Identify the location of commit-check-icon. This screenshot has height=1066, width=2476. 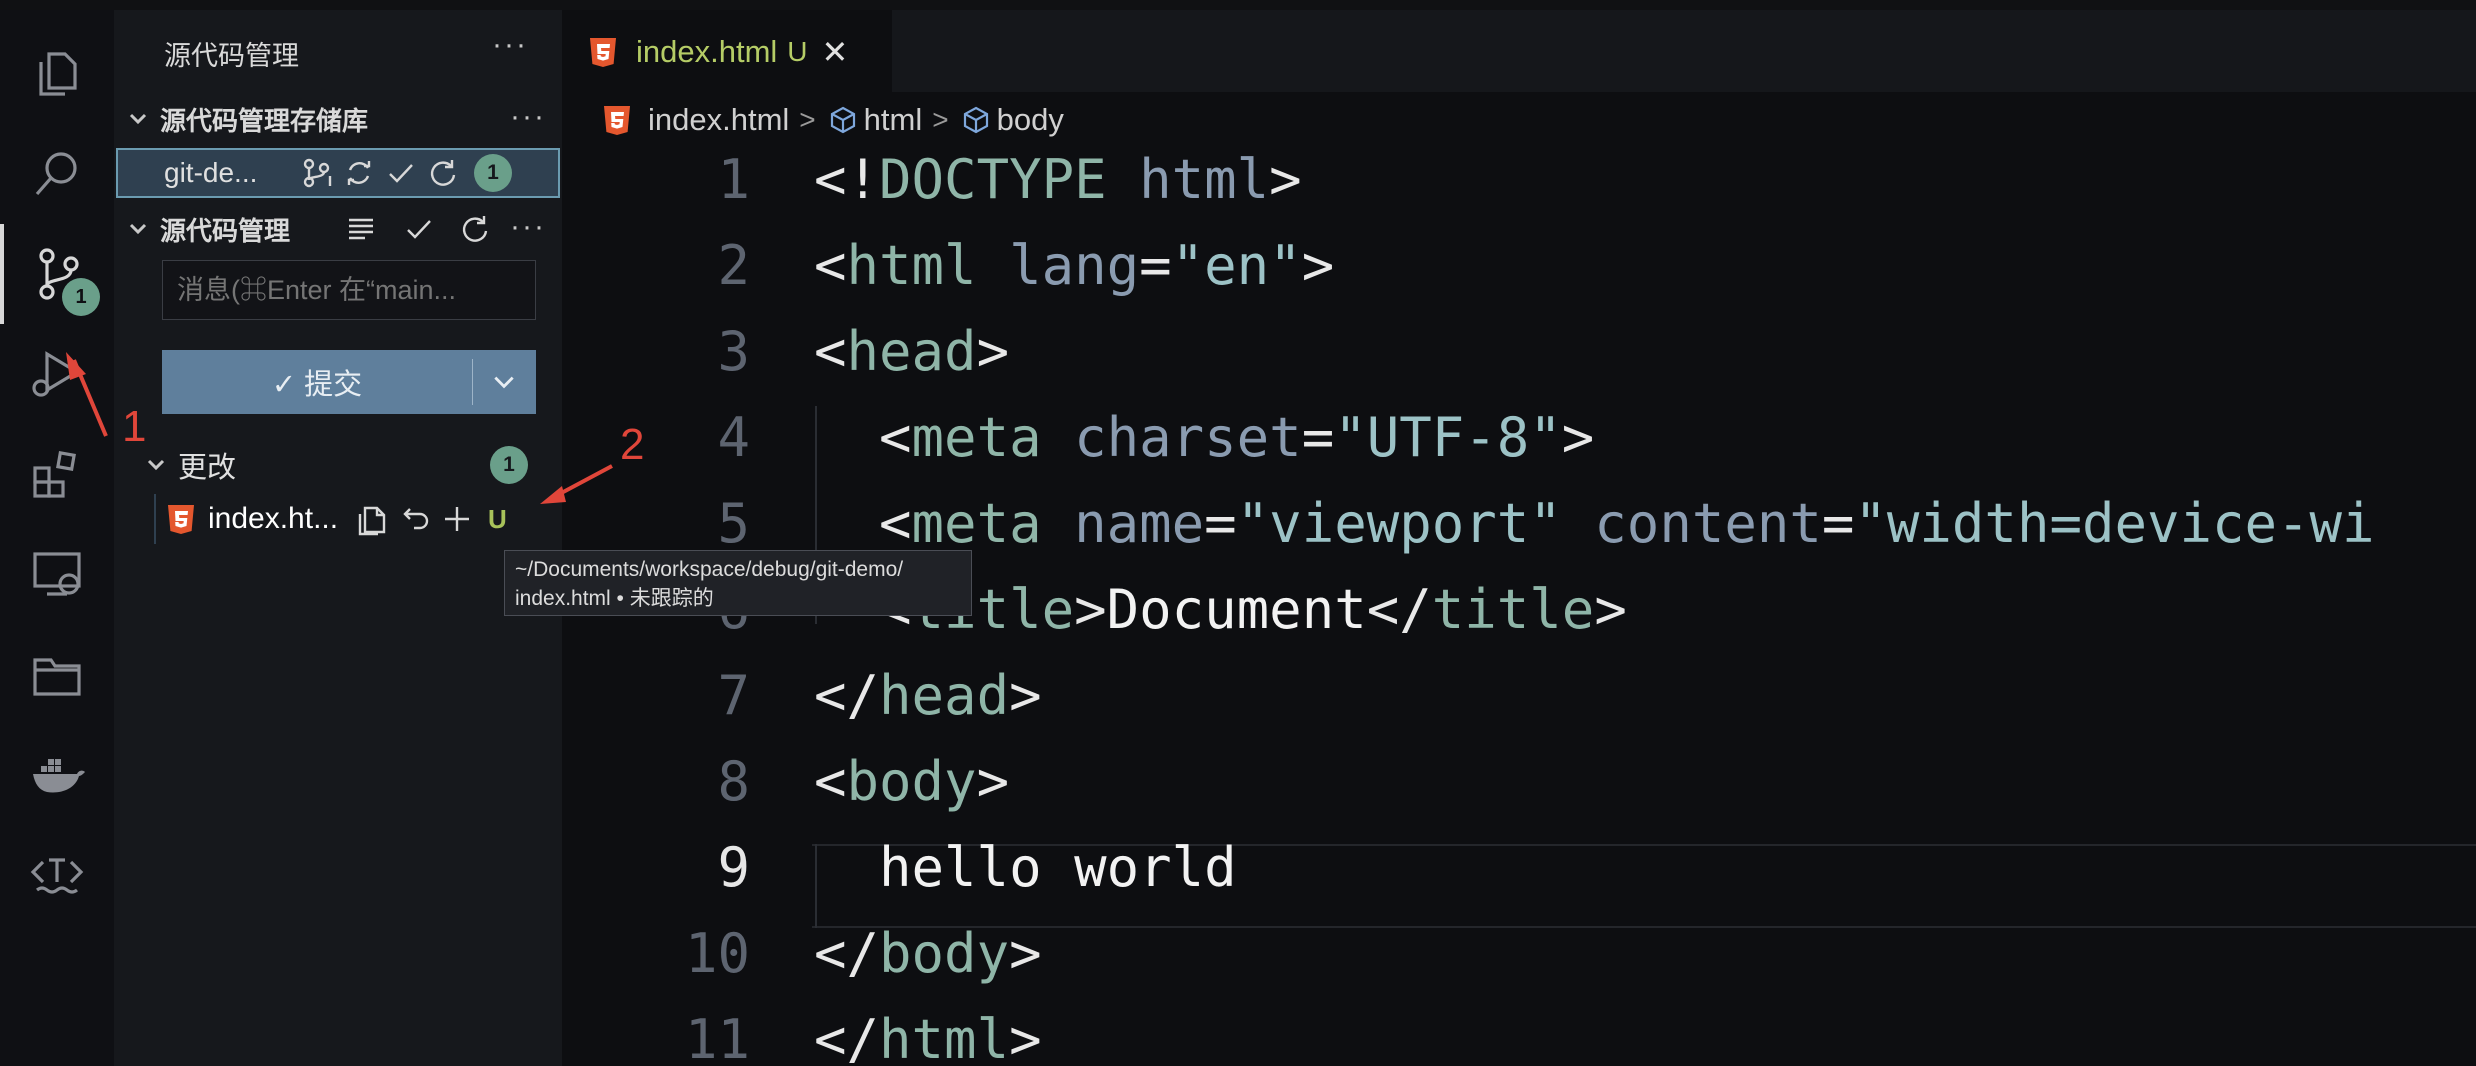
(419, 229).